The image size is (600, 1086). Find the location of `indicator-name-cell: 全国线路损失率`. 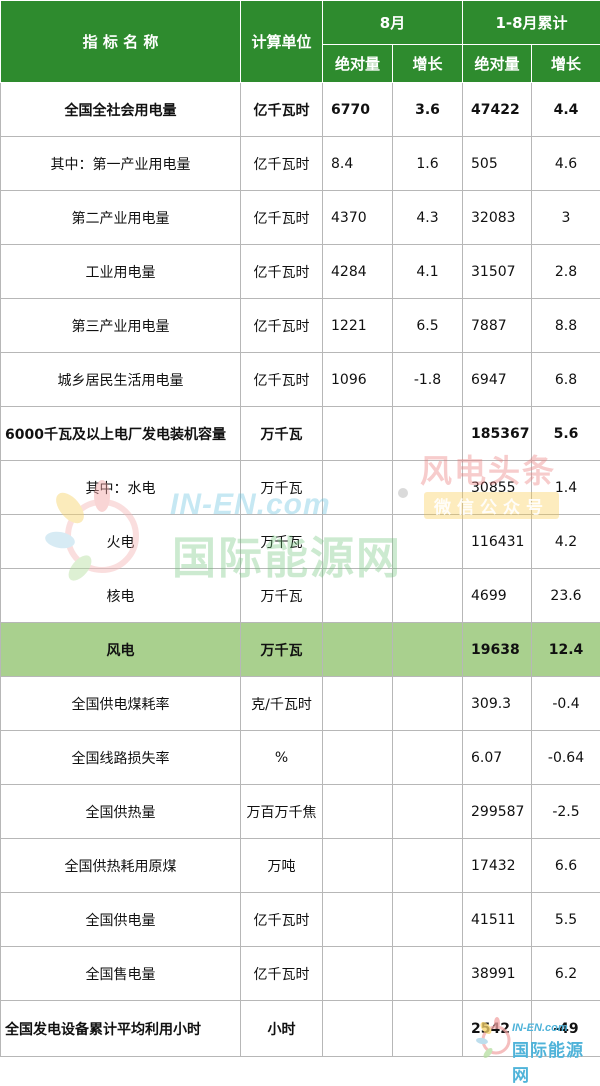

indicator-name-cell: 全国线路损失率 is located at coordinates (121, 758).